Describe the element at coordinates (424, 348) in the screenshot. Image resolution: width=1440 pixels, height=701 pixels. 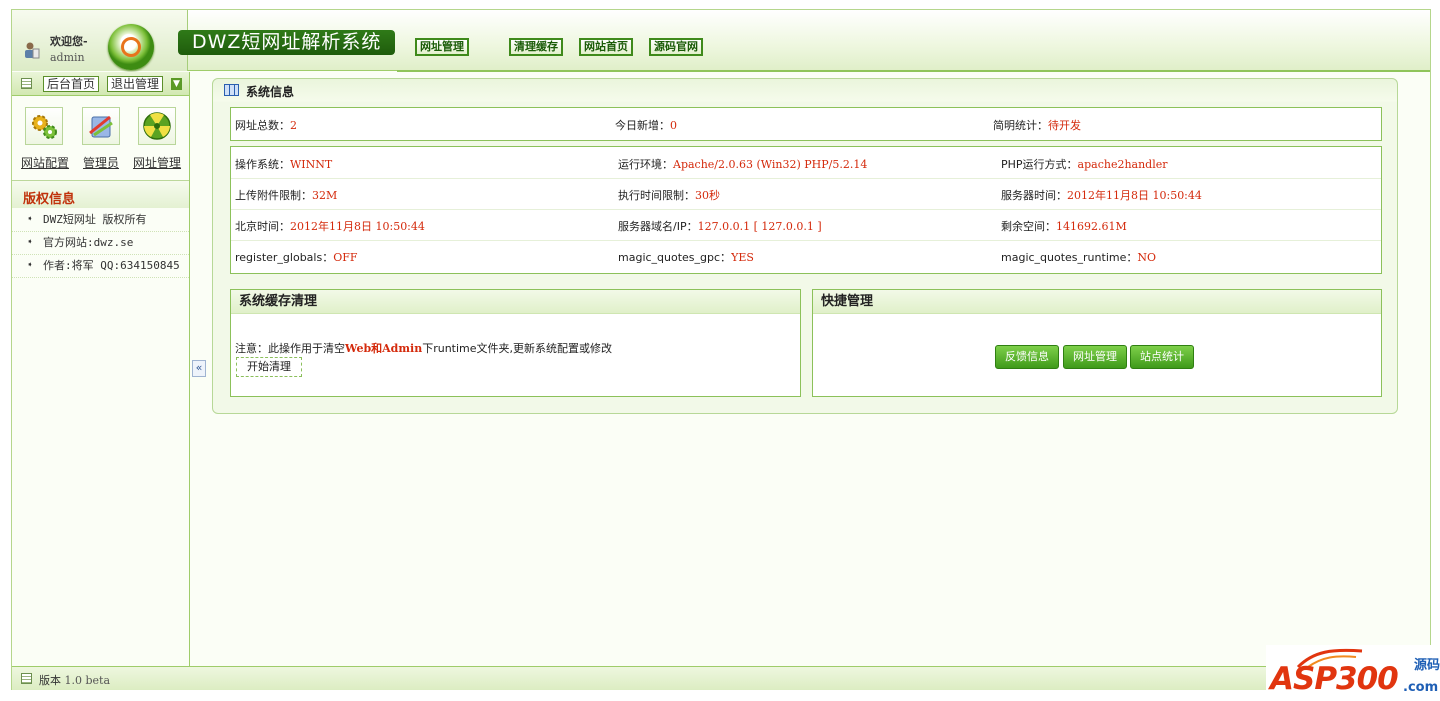
I see `cache-note: 注意：此操作用于清空Web和Admin下runtime文件夹,更新系统配置或修改` at that location.